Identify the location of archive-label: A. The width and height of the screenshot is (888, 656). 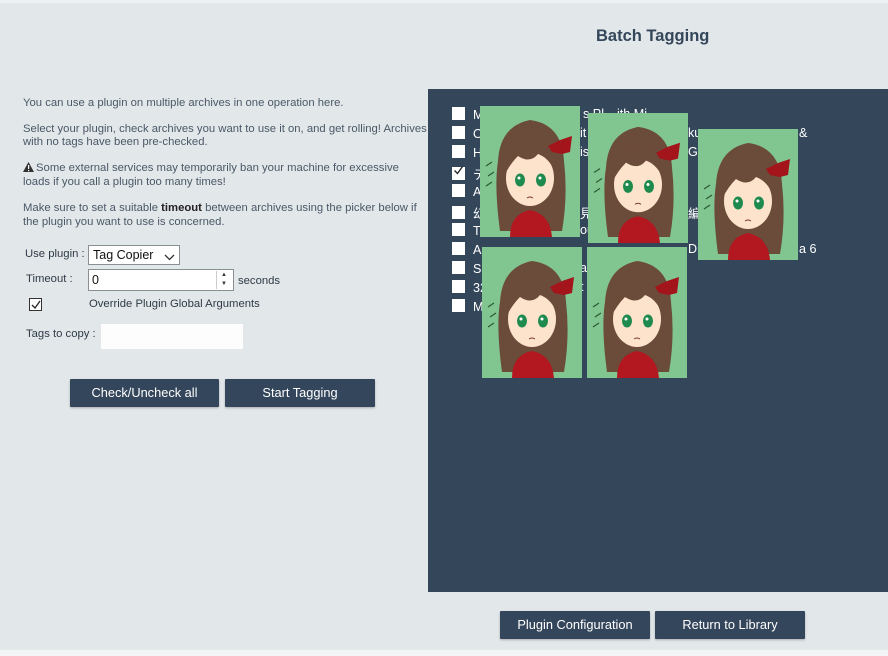
(477, 250).